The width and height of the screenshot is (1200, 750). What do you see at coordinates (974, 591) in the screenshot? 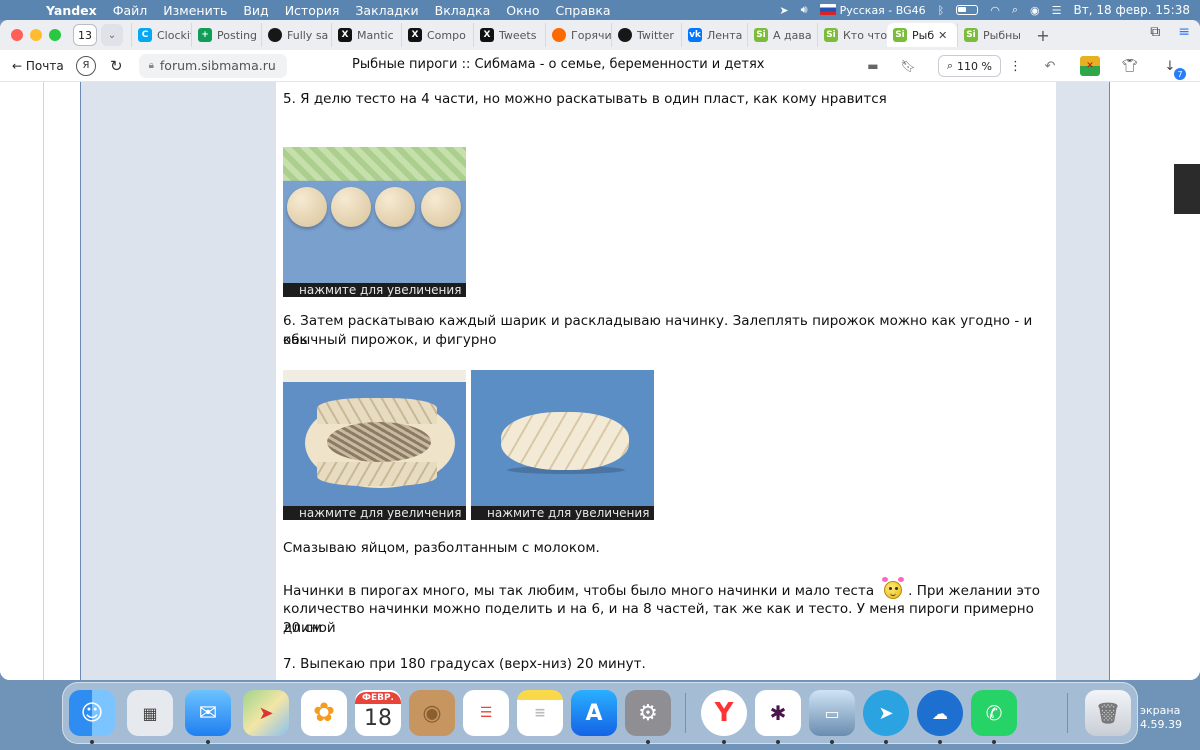
I see `filling-text-b: . При желании это` at bounding box center [974, 591].